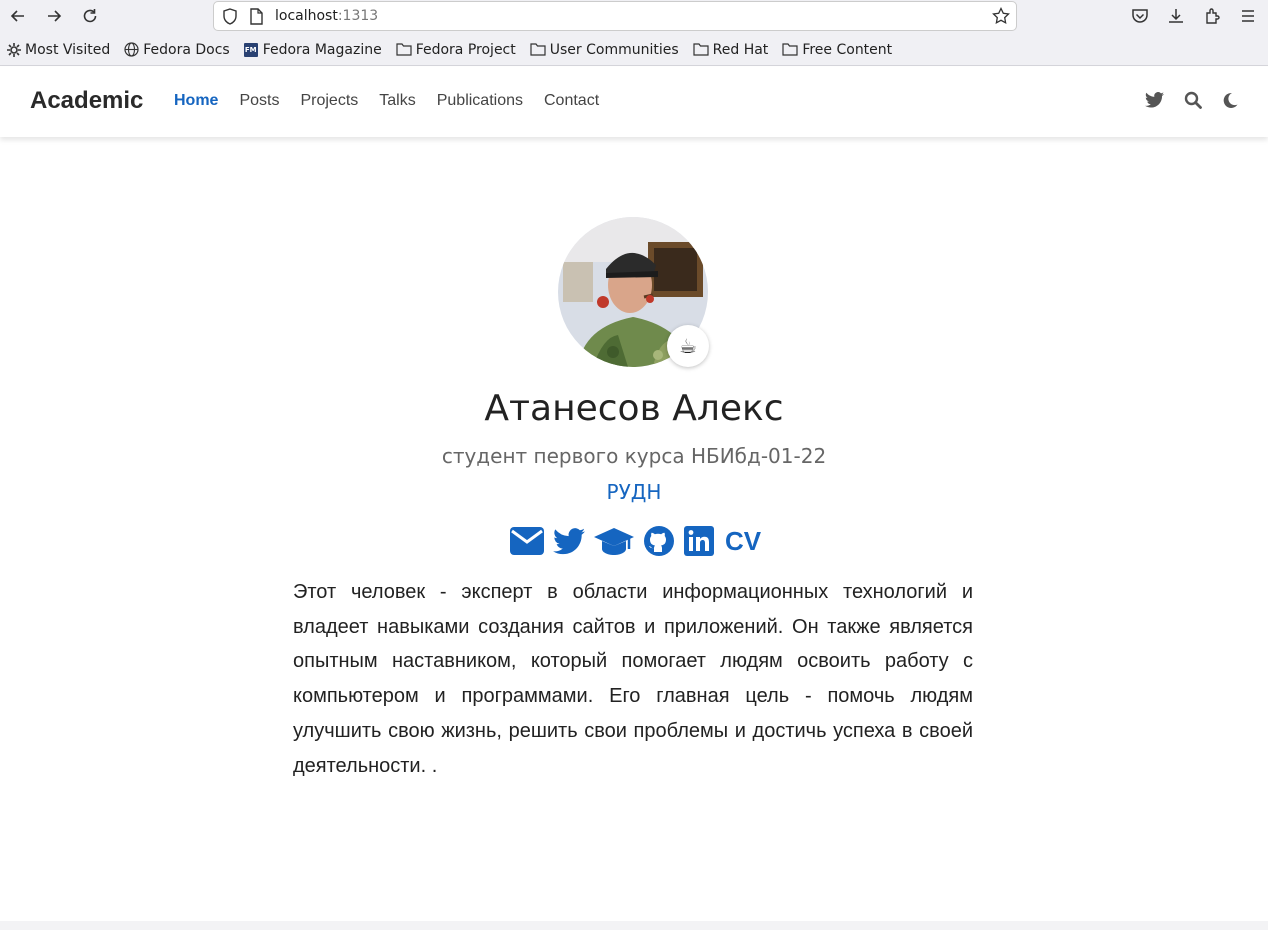  What do you see at coordinates (1176, 16) in the screenshot?
I see `downloads-icon` at bounding box center [1176, 16].